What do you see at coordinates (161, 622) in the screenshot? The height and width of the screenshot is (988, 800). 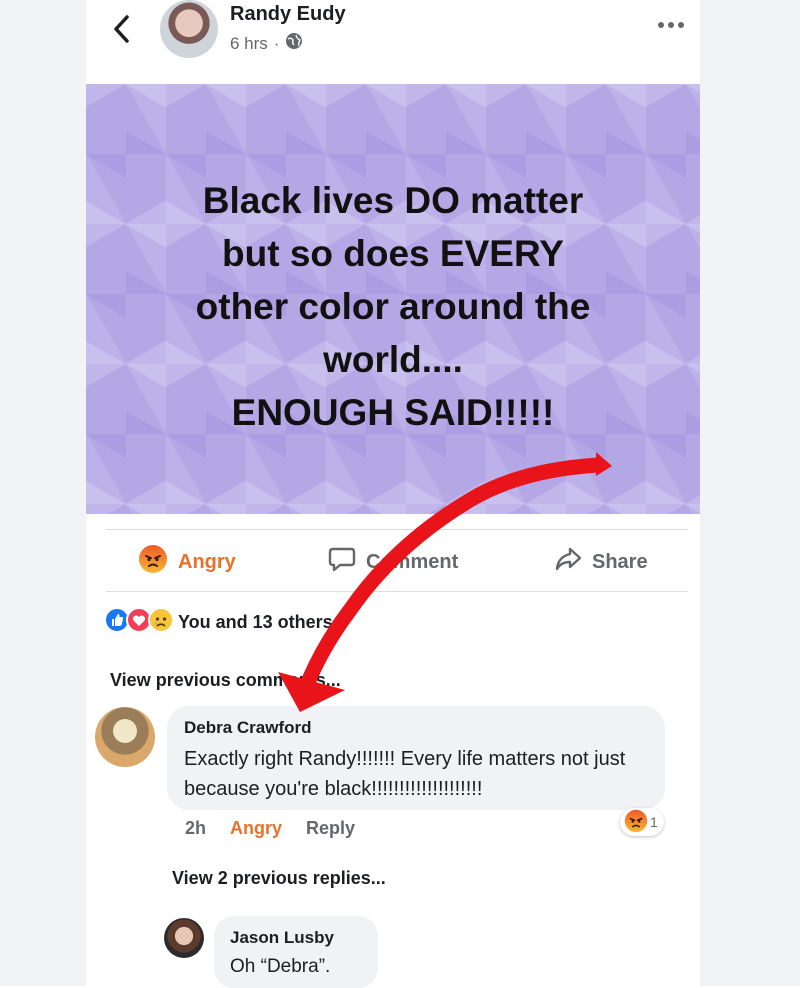 I see `sad-icon` at bounding box center [161, 622].